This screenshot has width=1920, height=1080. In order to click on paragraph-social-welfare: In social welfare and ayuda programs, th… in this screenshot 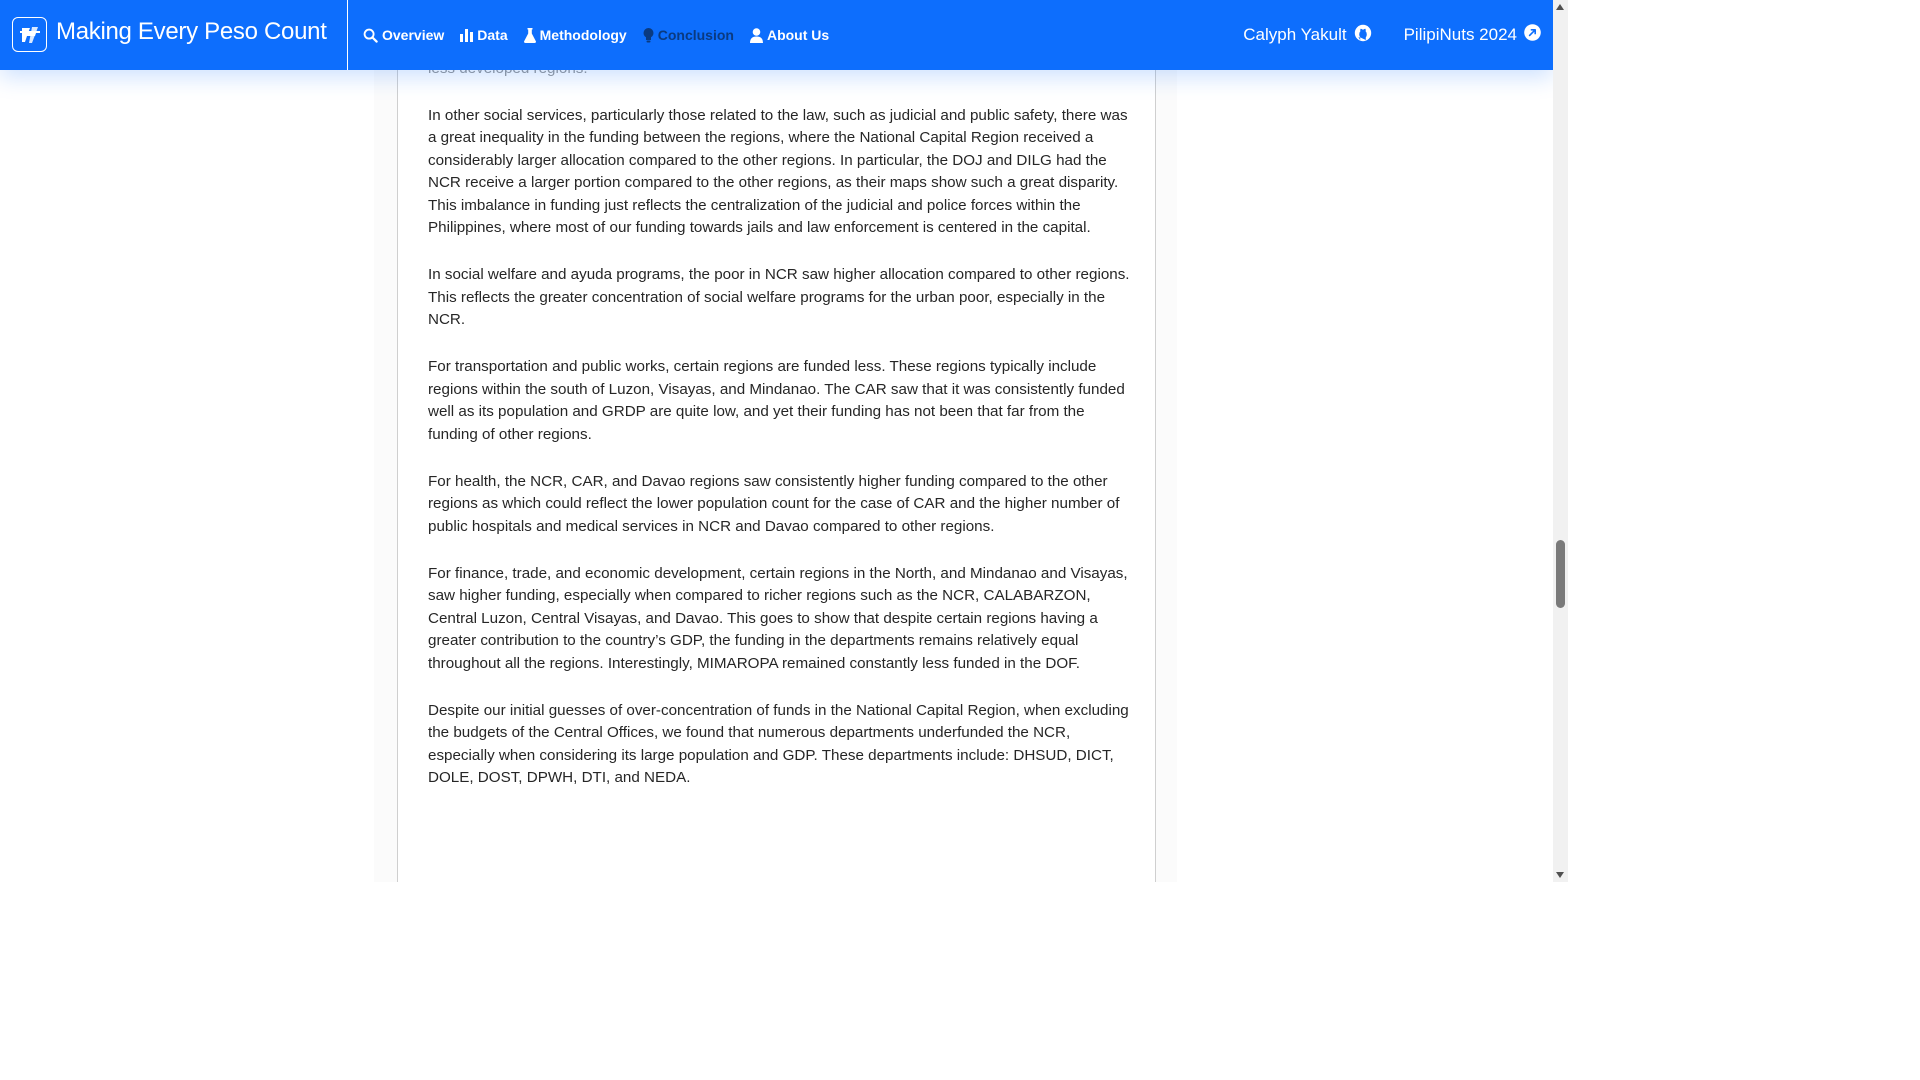, I will do `click(779, 297)`.